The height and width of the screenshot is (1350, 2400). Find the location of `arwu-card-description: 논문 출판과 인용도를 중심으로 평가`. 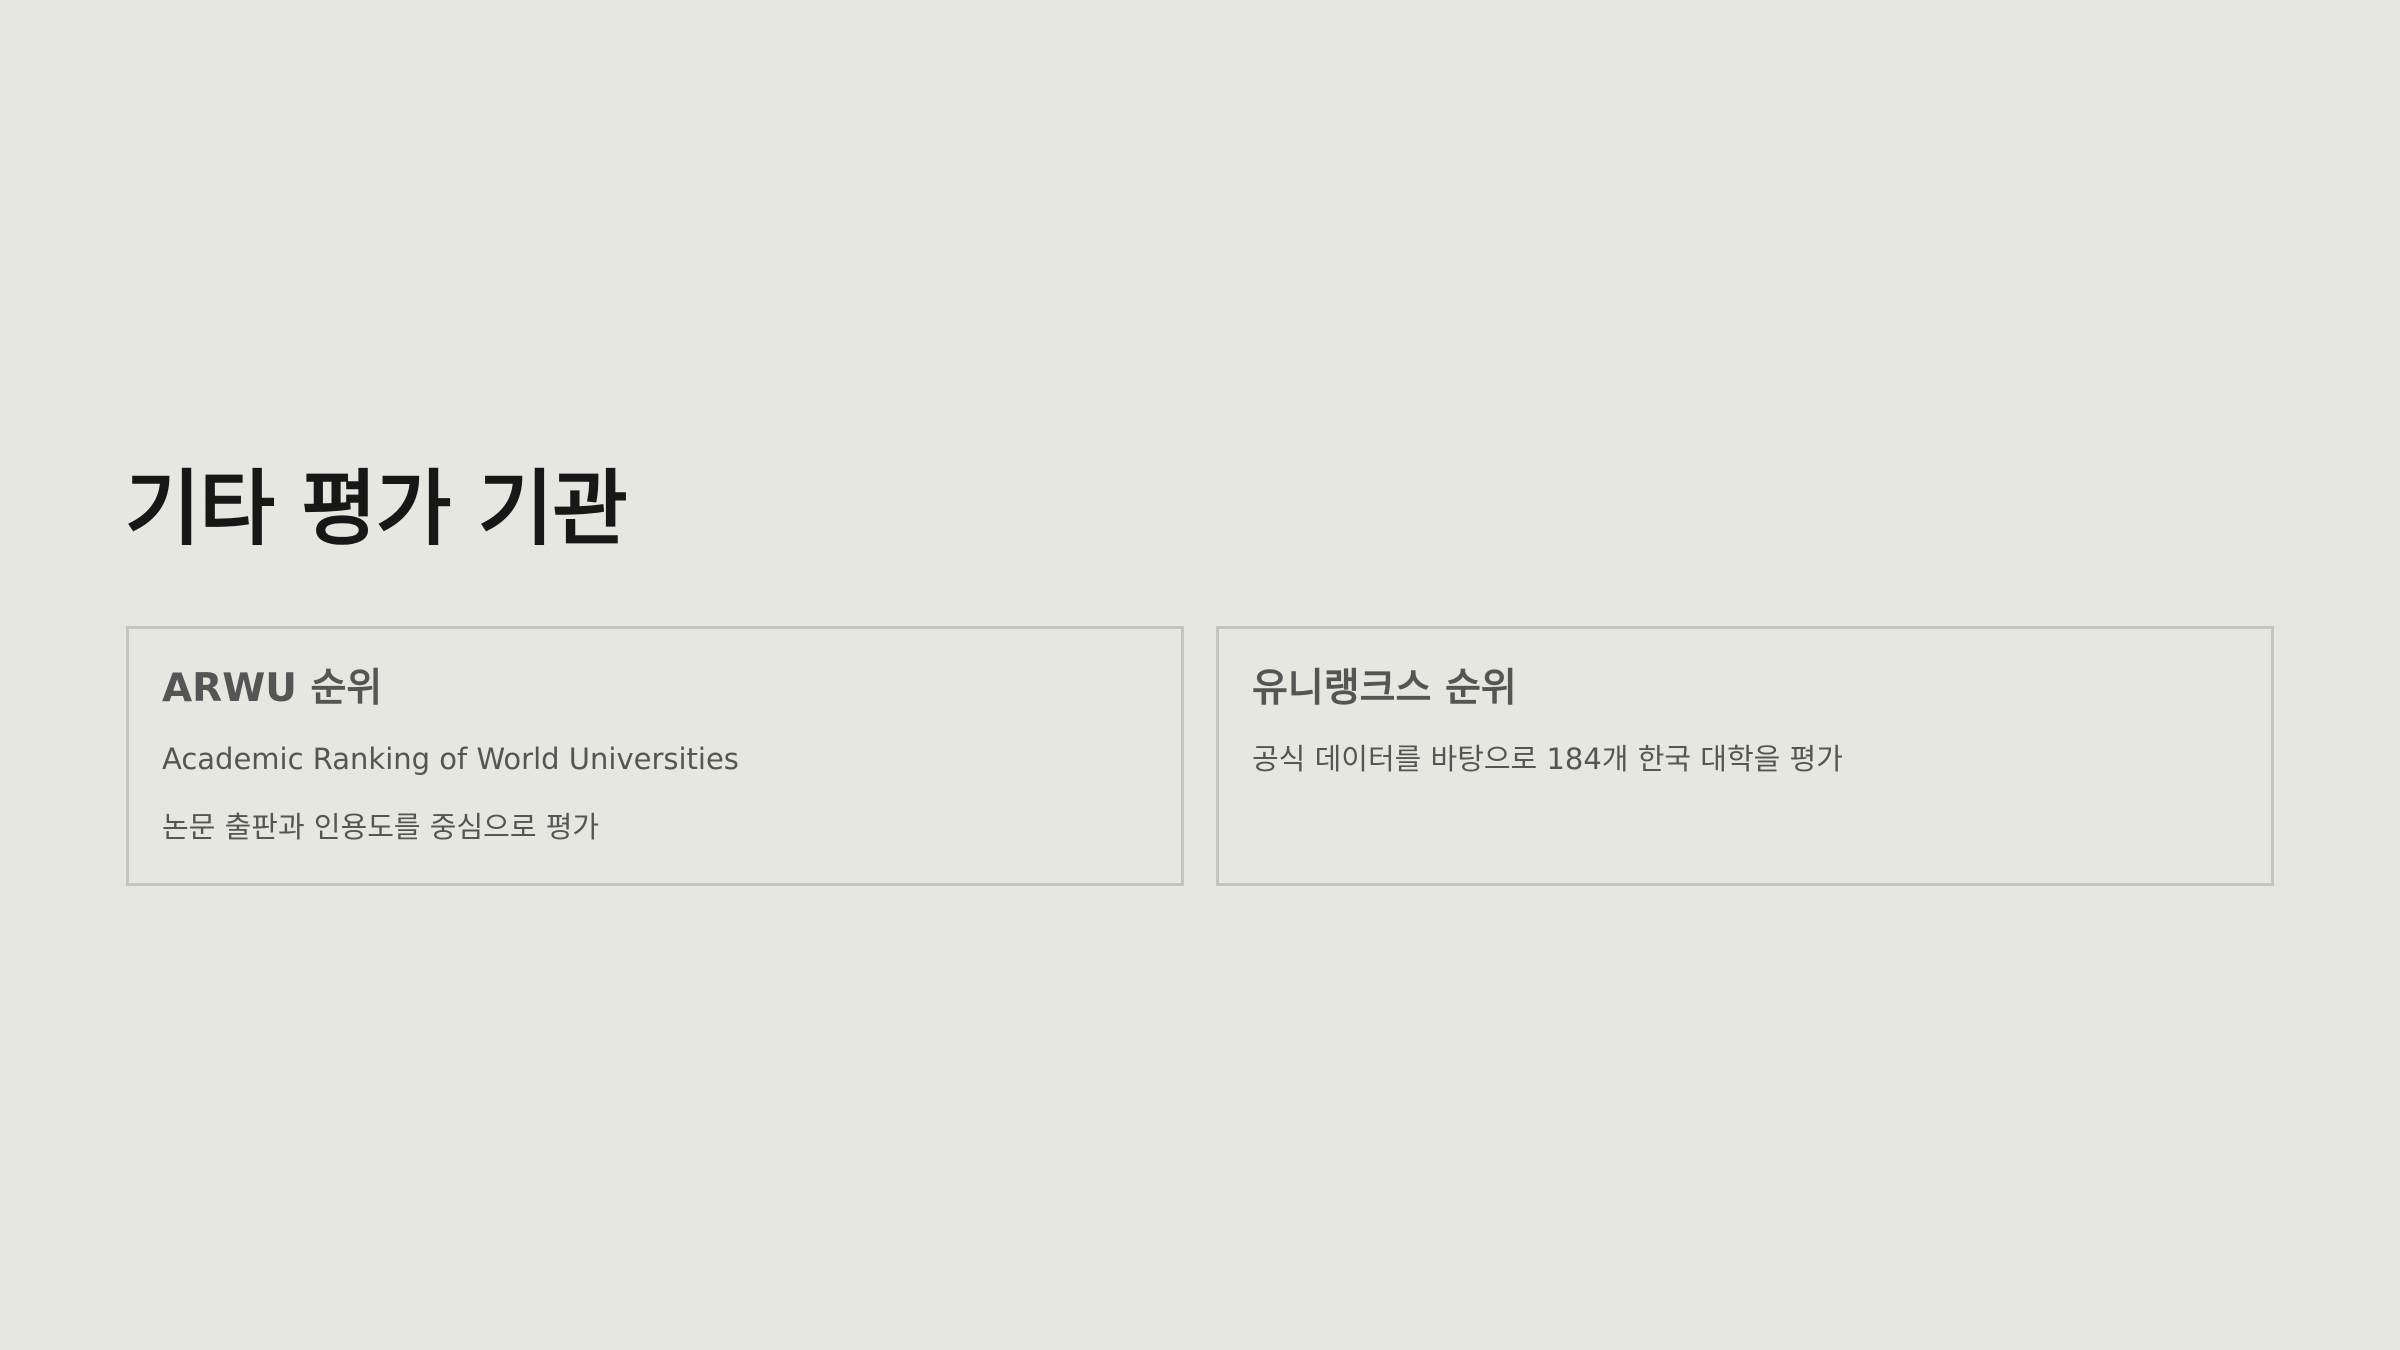

arwu-card-description: 논문 출판과 인용도를 중심으로 평가 is located at coordinates (381, 827).